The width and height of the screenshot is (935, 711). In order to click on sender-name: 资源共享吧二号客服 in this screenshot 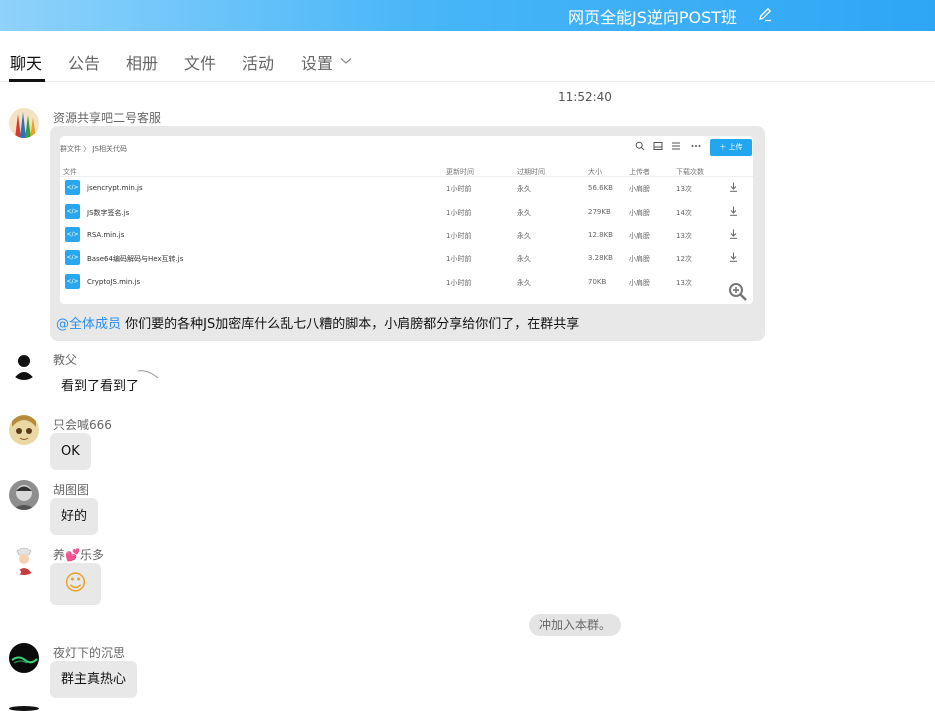, I will do `click(107, 118)`.